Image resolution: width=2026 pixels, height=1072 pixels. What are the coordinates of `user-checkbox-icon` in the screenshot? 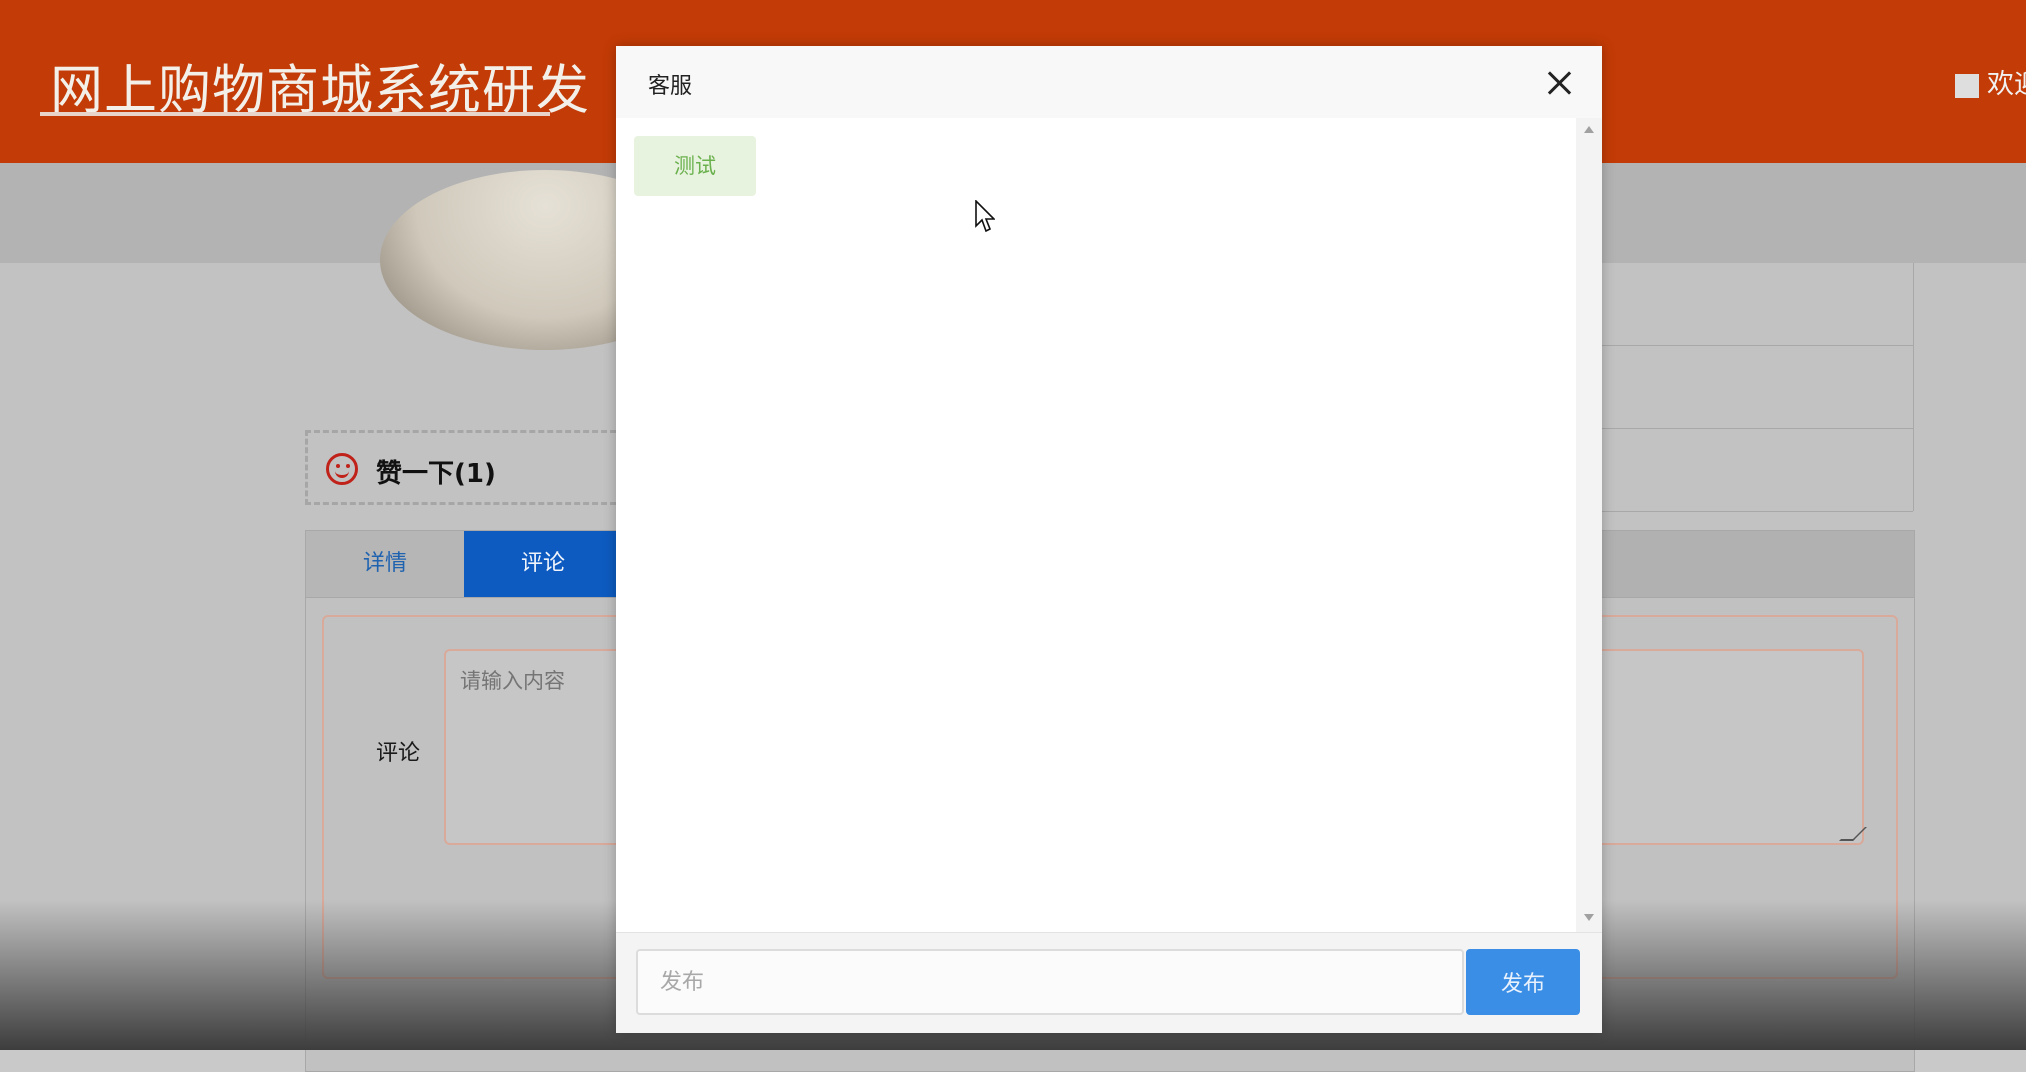 It's located at (1967, 85).